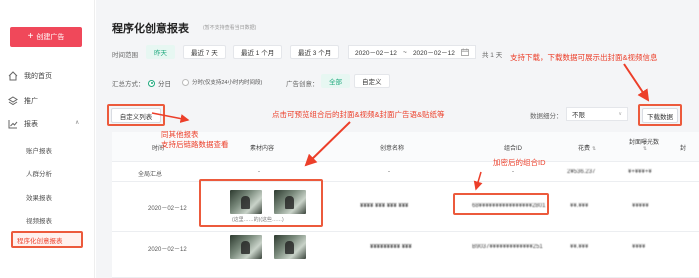  Describe the element at coordinates (30, 36) in the screenshot. I see `plus-icon: +` at that location.